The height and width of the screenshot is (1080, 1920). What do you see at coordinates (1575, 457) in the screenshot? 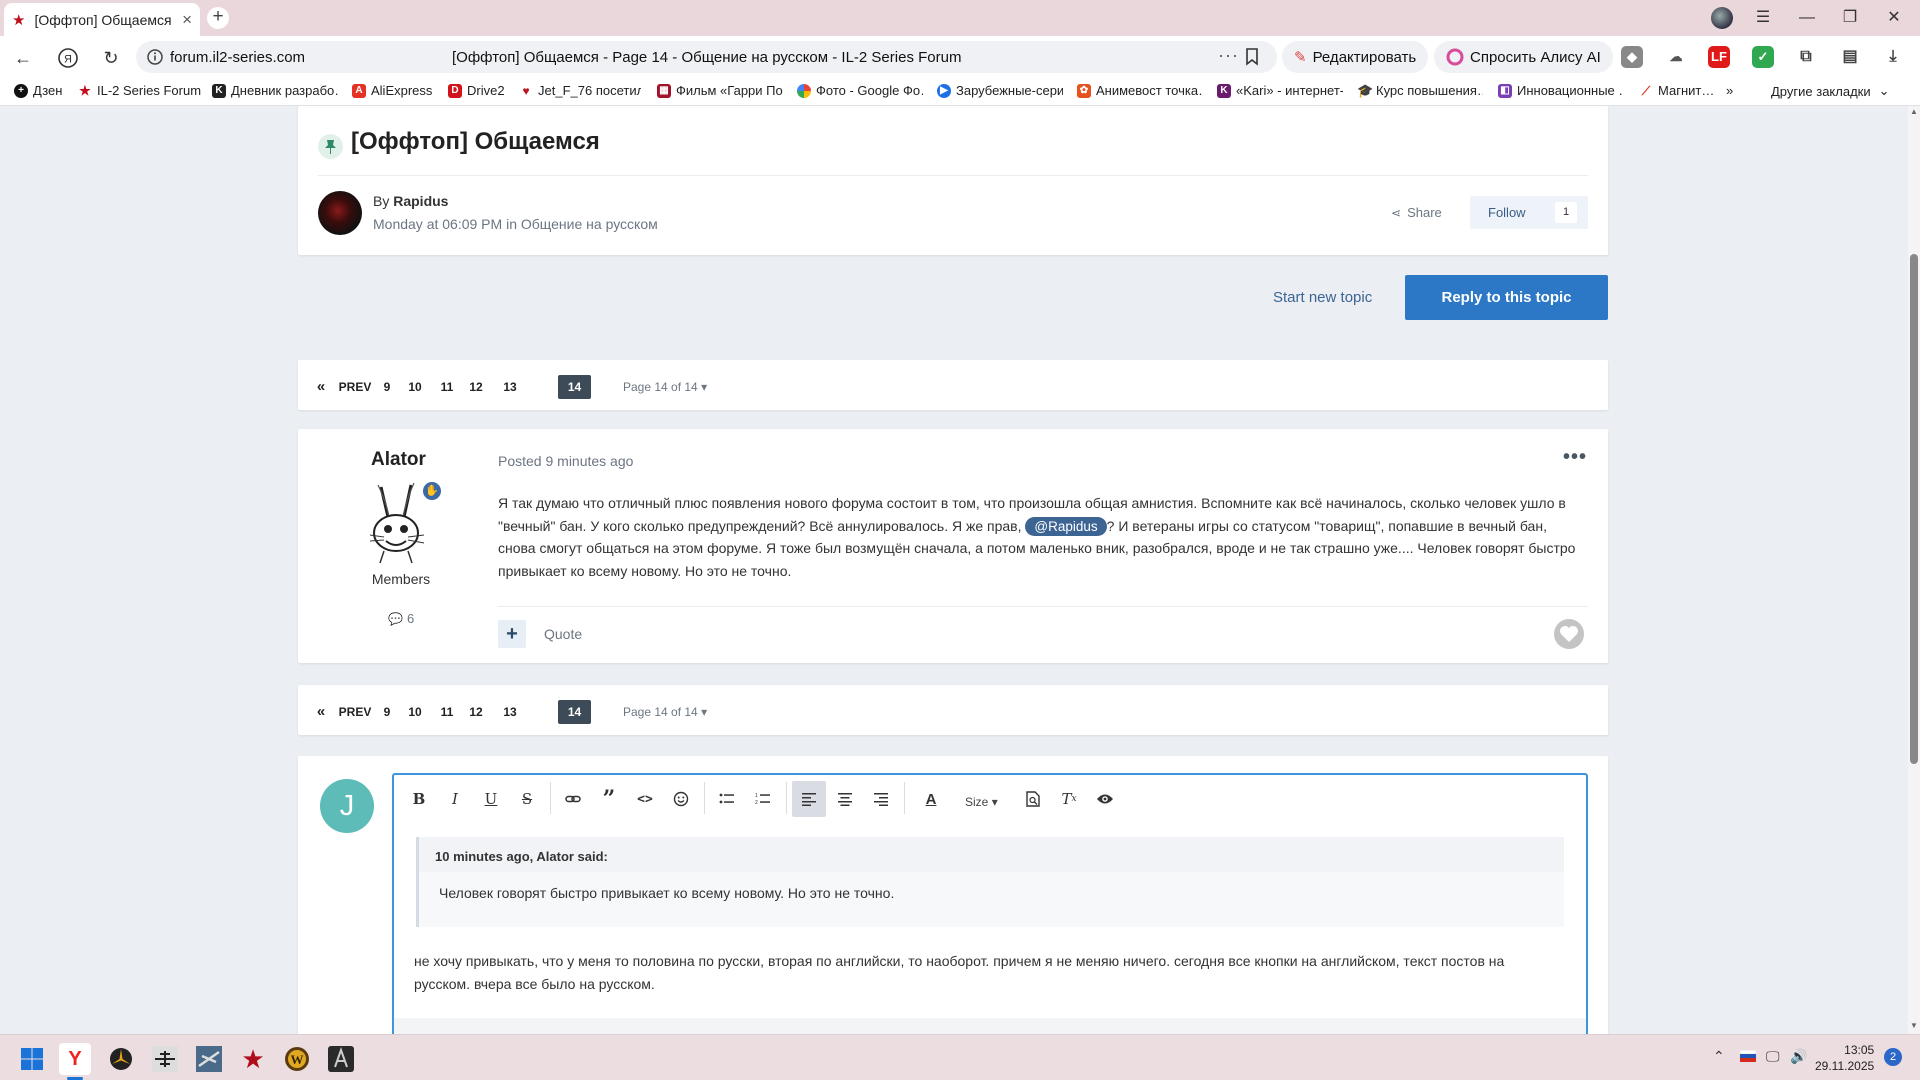
I see `post-options-menu: •••` at bounding box center [1575, 457].